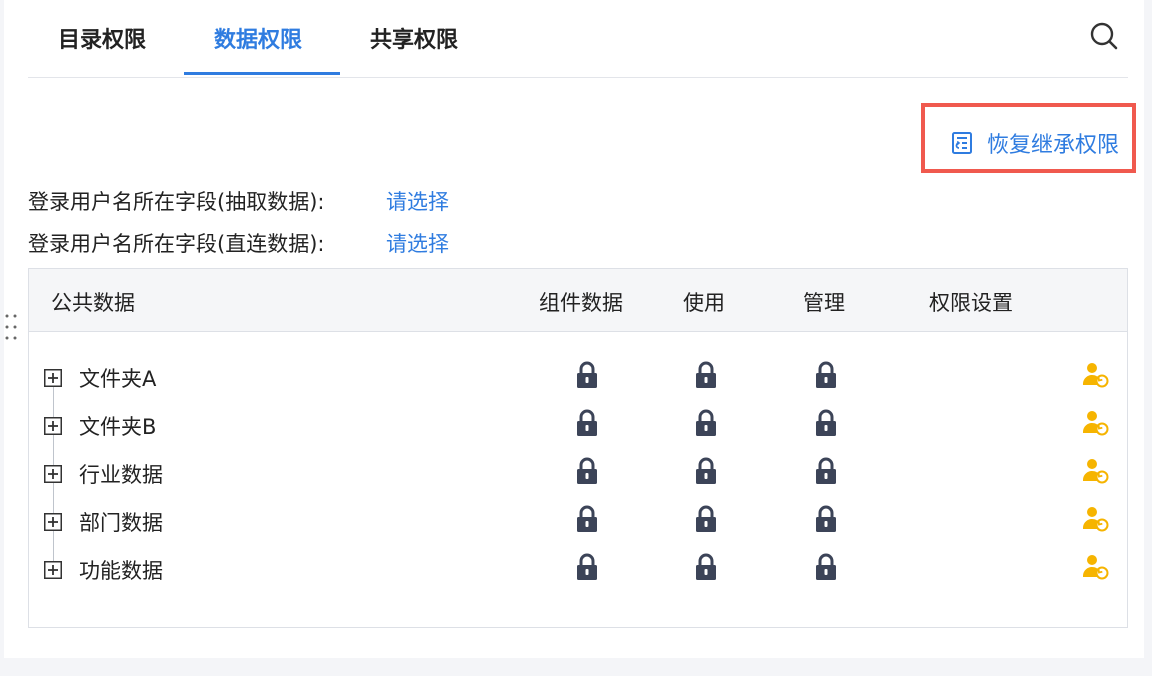  I want to click on document-refresh-icon, so click(962, 143).